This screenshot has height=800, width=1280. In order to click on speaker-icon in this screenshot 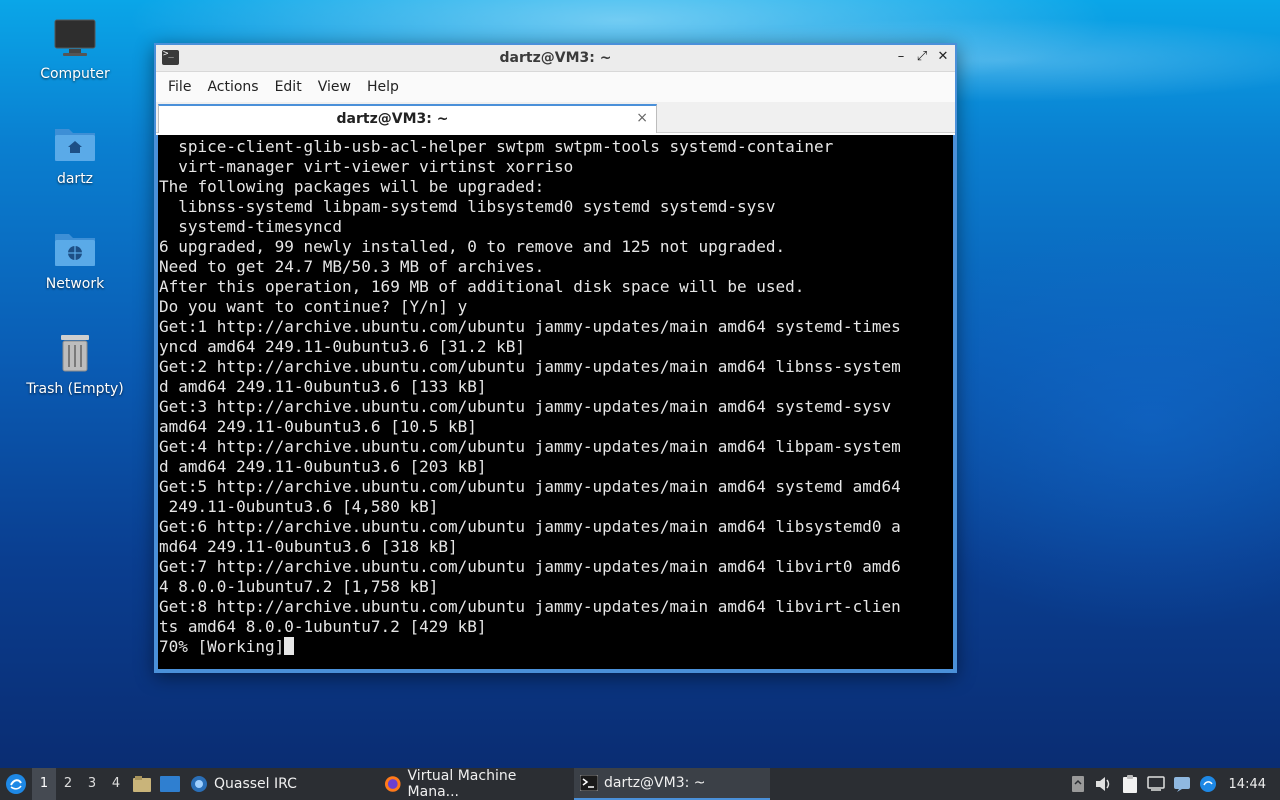, I will do `click(1104, 784)`.